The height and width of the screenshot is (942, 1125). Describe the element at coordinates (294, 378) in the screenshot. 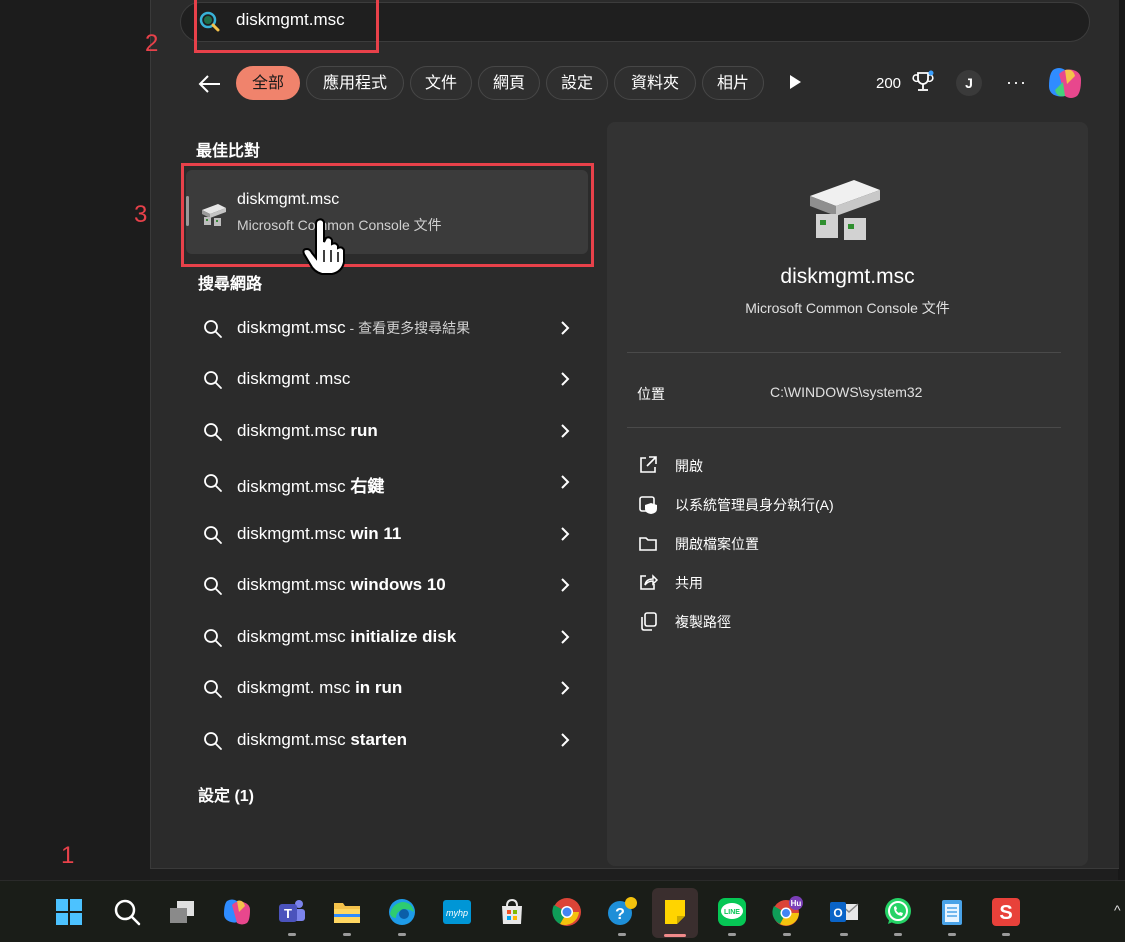

I see `web-result-query: diskmgmt .msc` at that location.